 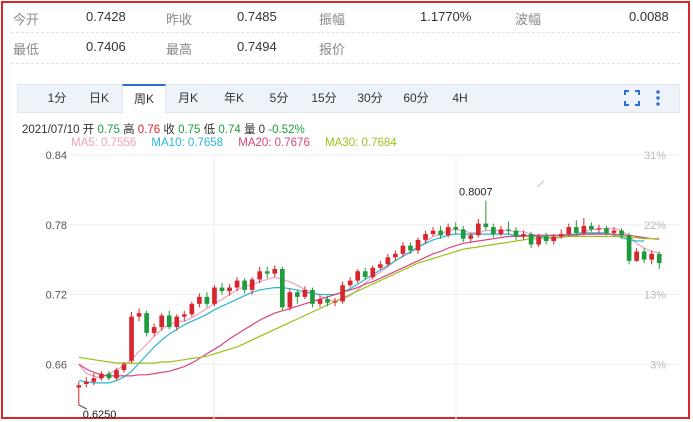 I want to click on pct-tick-label: 22%, so click(x=655, y=226).